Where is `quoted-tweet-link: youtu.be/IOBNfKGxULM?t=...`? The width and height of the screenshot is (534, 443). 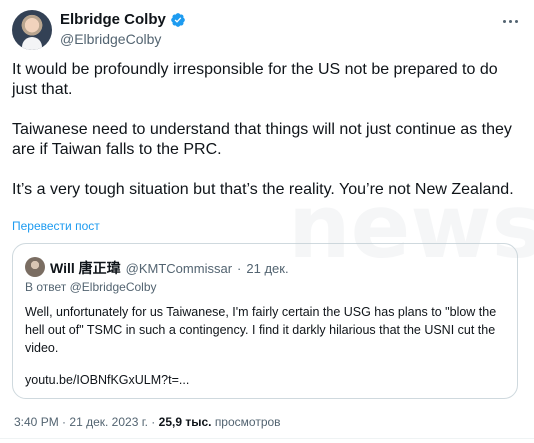
quoted-tweet-link: youtu.be/IOBNfKGxULM?t=... is located at coordinates (107, 380).